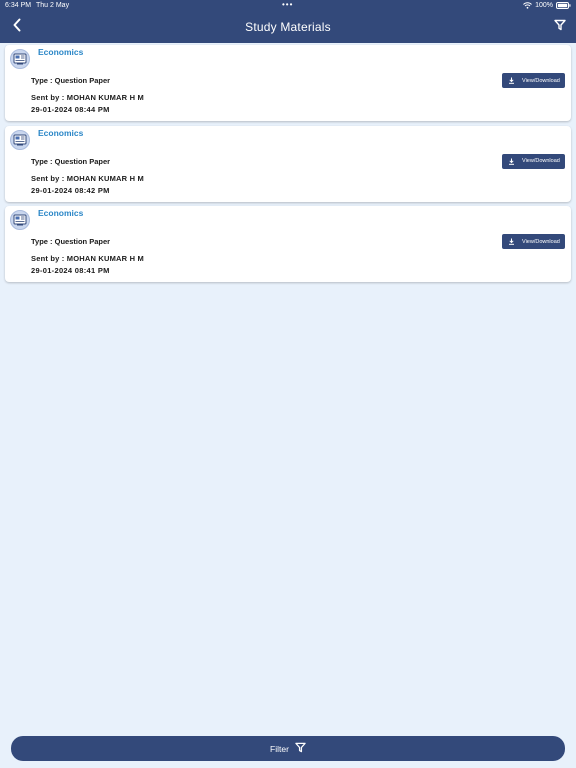  What do you see at coordinates (279, 748) in the screenshot?
I see `filter-label: Filter` at bounding box center [279, 748].